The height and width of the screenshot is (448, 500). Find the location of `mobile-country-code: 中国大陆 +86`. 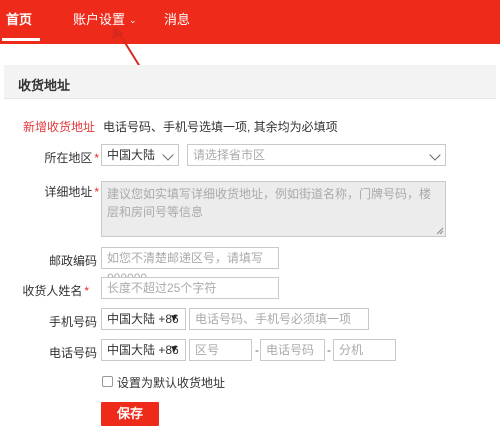

mobile-country-code: 中国大陆 +86 is located at coordinates (143, 319).